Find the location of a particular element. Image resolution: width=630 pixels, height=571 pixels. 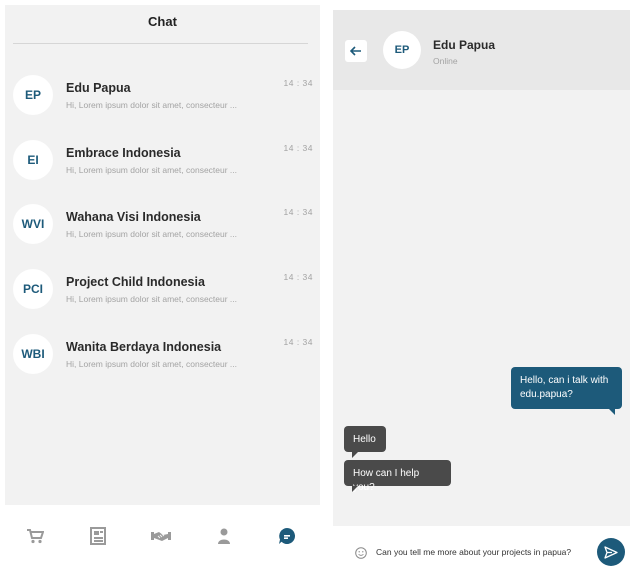

document-icon is located at coordinates (98, 536).